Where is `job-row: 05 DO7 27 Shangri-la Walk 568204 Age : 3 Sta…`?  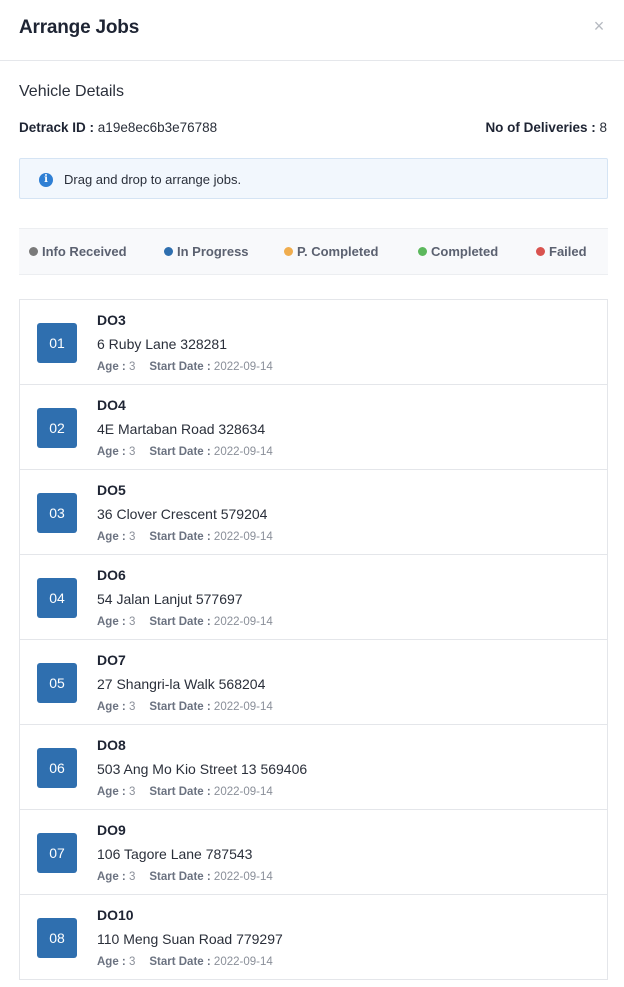
job-row: 05 DO7 27 Shangri-la Walk 568204 Age : 3 Sta… is located at coordinates (313, 682).